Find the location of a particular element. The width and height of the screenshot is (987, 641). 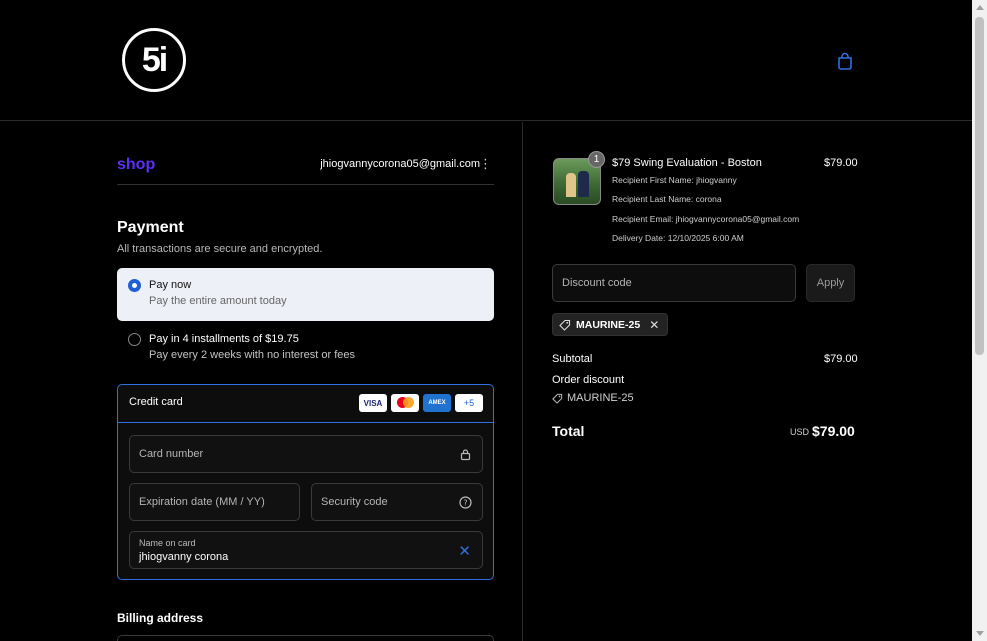

product-meta-line: Recipient First Name: jhiogvanny is located at coordinates (674, 180).